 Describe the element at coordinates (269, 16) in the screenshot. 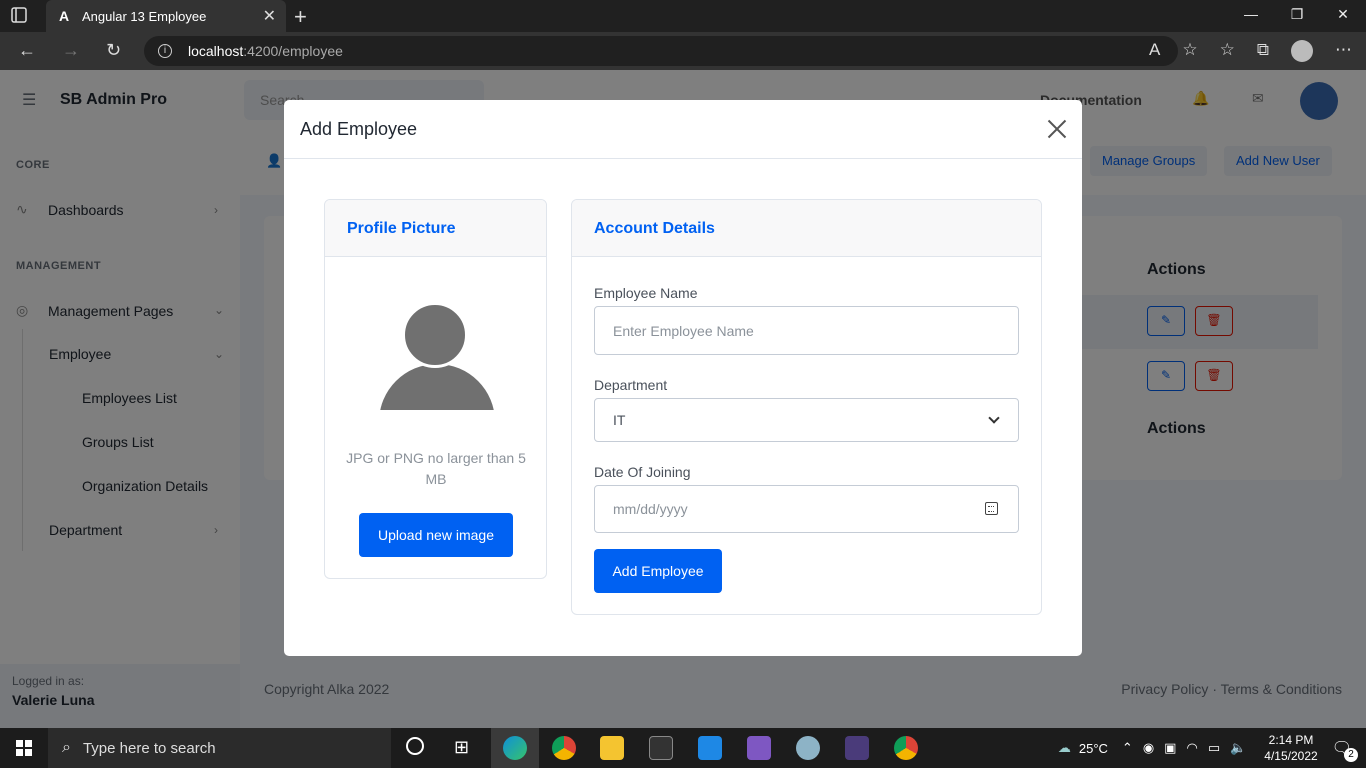

I see `tab-close-icon: ✕` at that location.